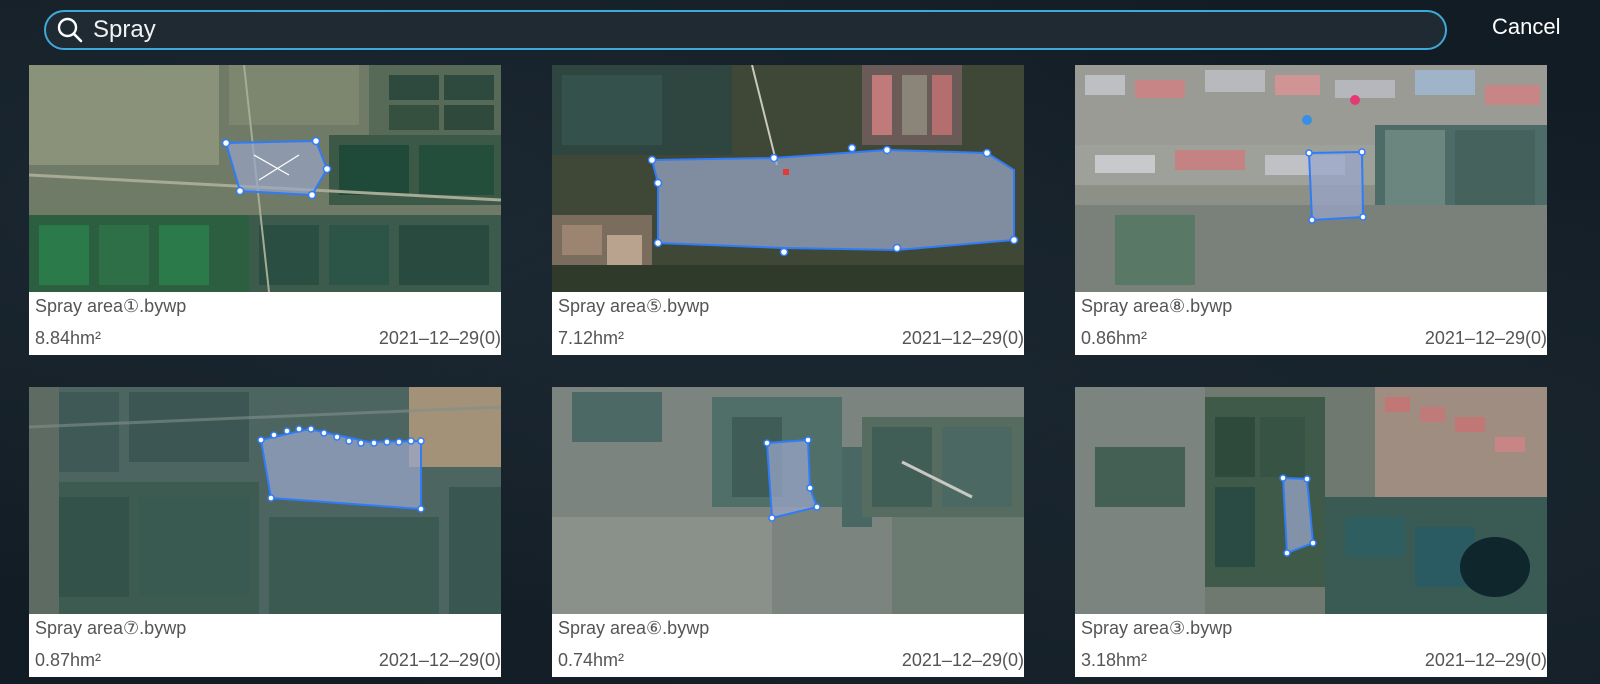  What do you see at coordinates (769, 30) in the screenshot?
I see `search-input` at bounding box center [769, 30].